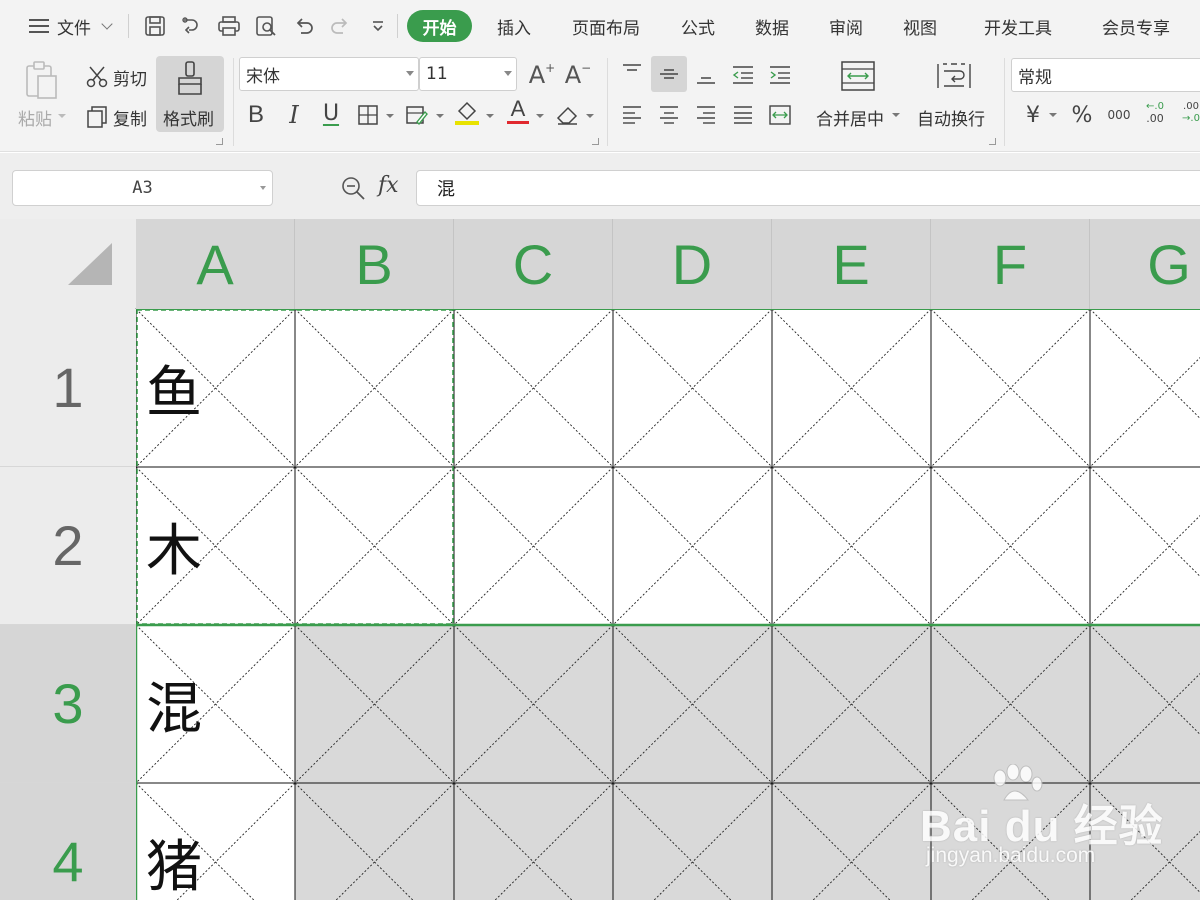 The height and width of the screenshot is (900, 1200). Describe the element at coordinates (68, 704) in the screenshot. I see `row-header-3: 3` at that location.